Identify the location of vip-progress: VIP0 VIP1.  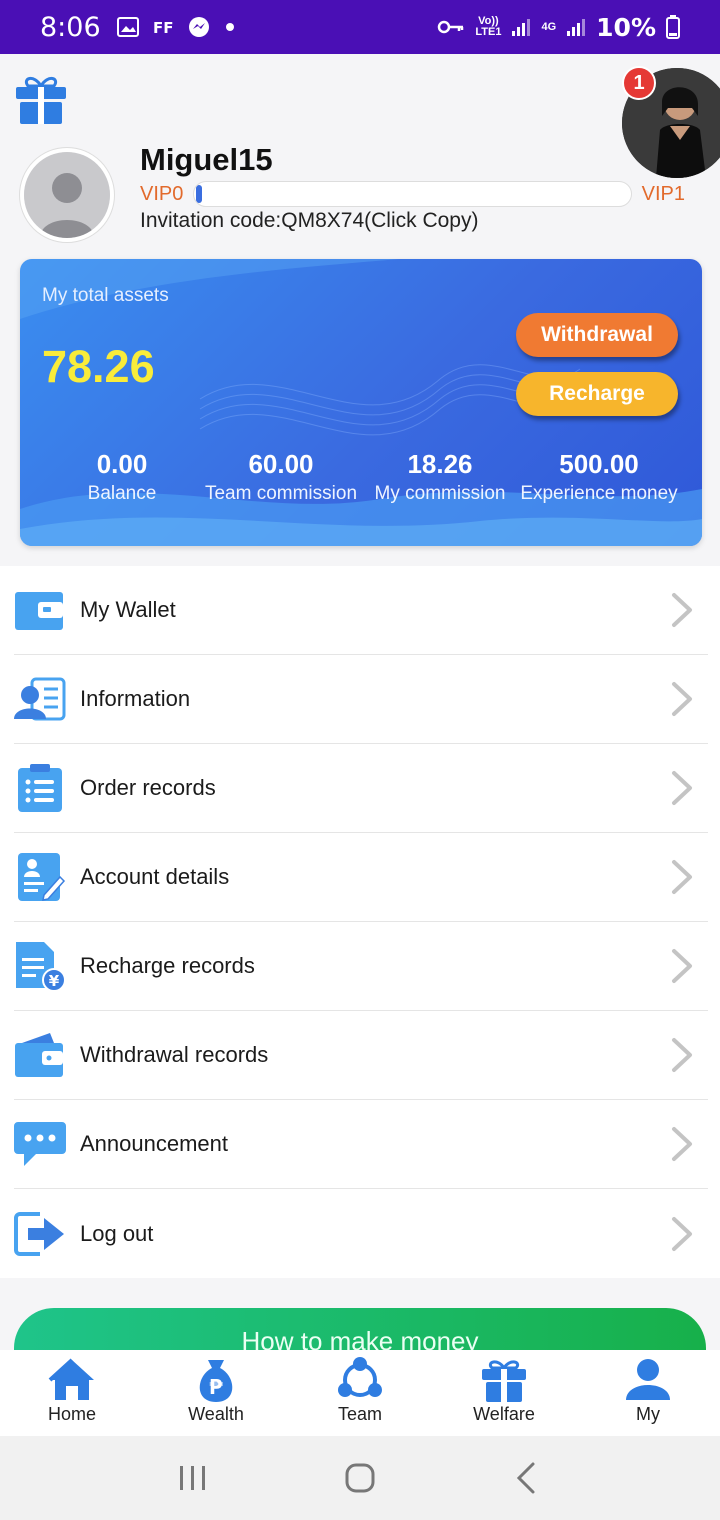
(412, 194).